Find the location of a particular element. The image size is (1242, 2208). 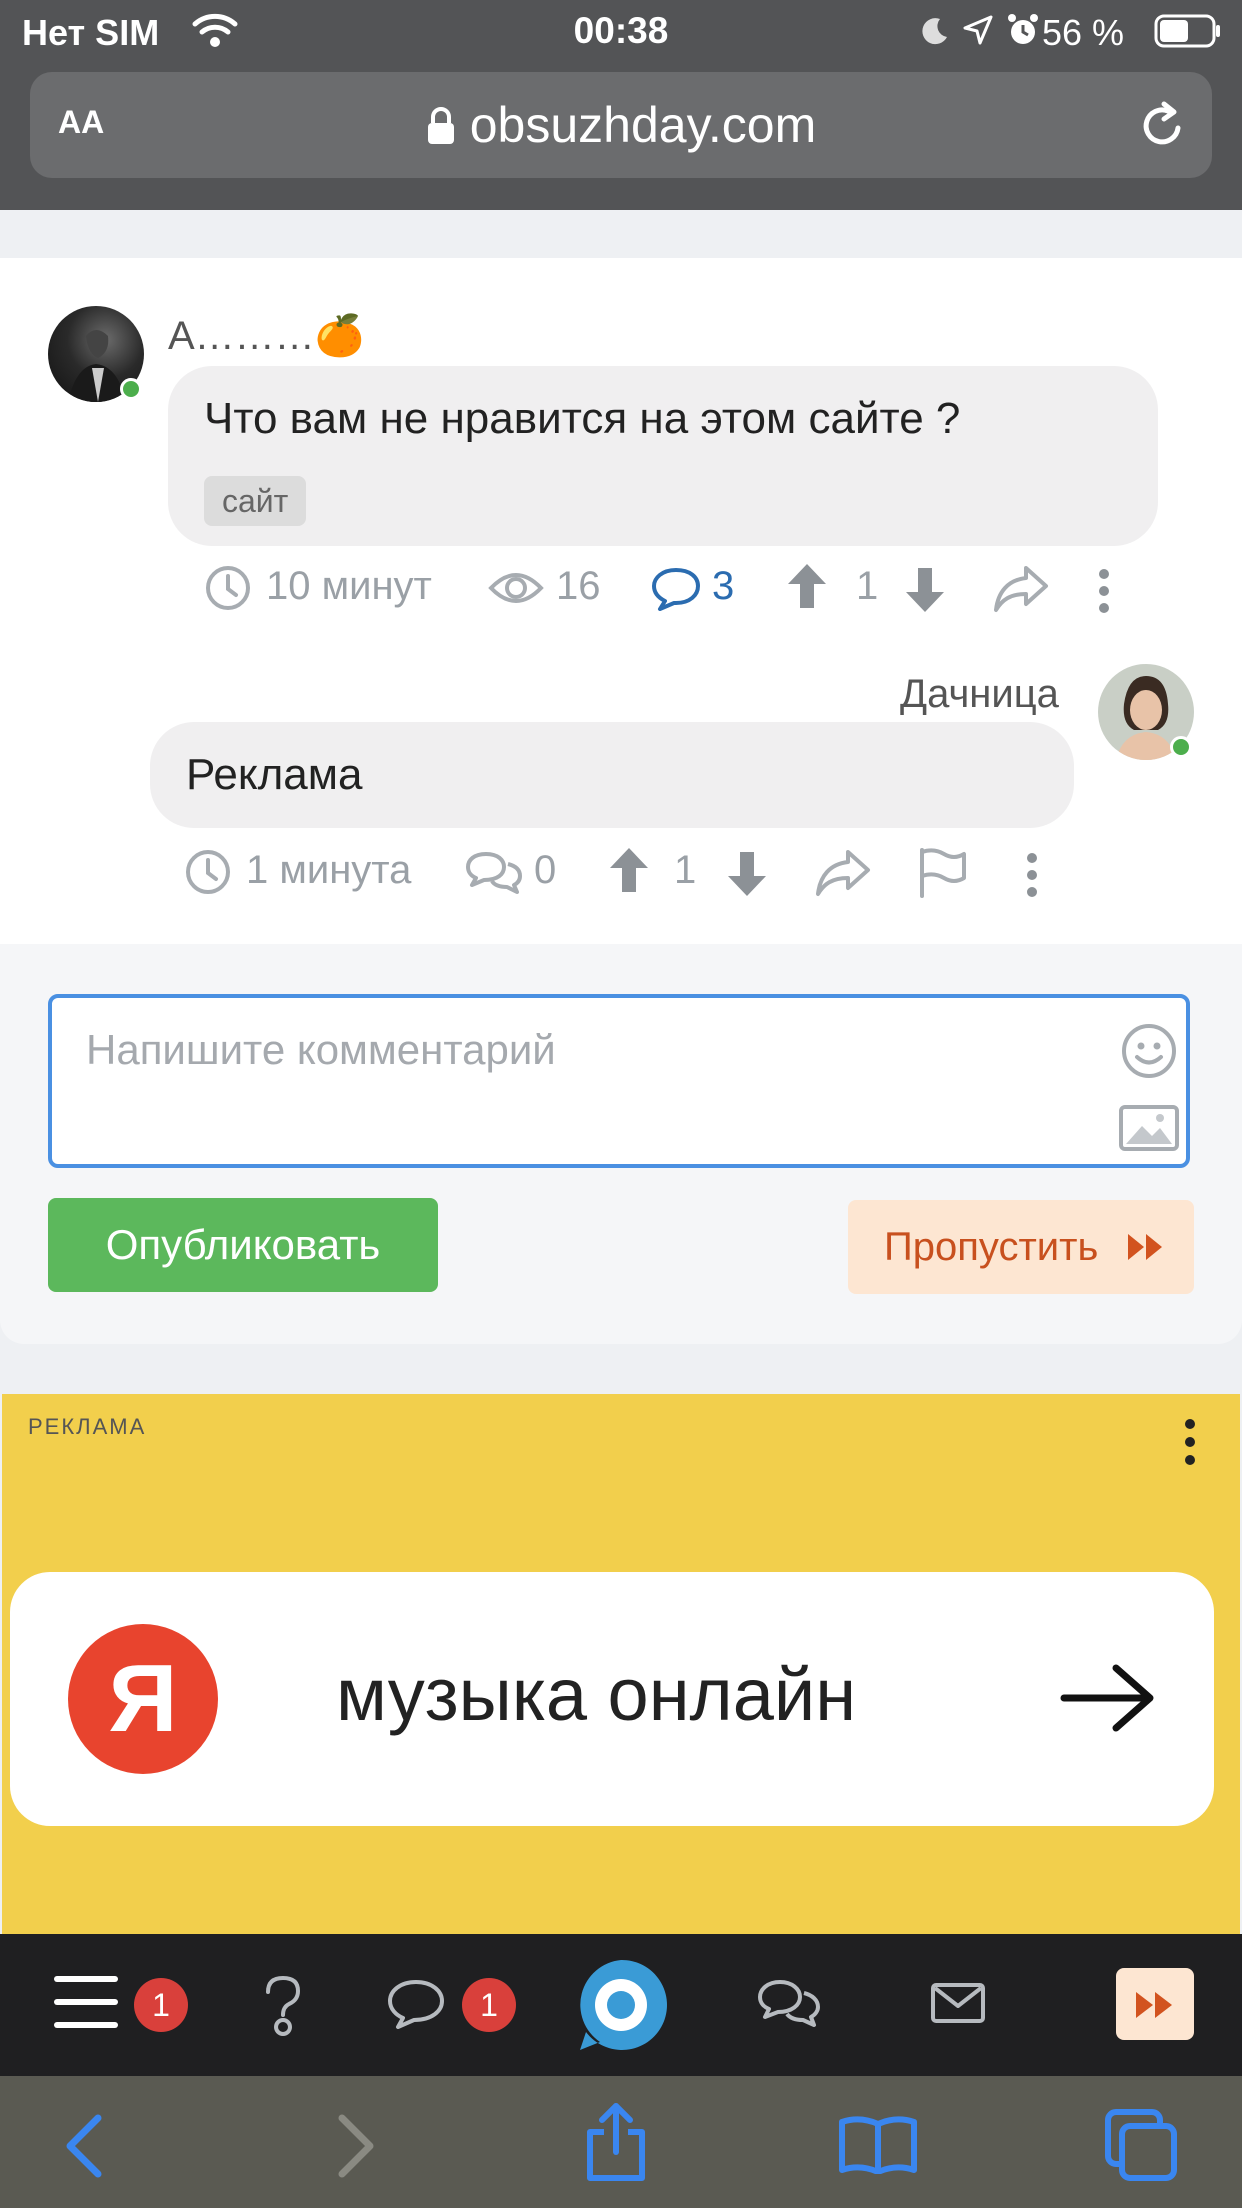

reply-time: 1 минута is located at coordinates (329, 870).